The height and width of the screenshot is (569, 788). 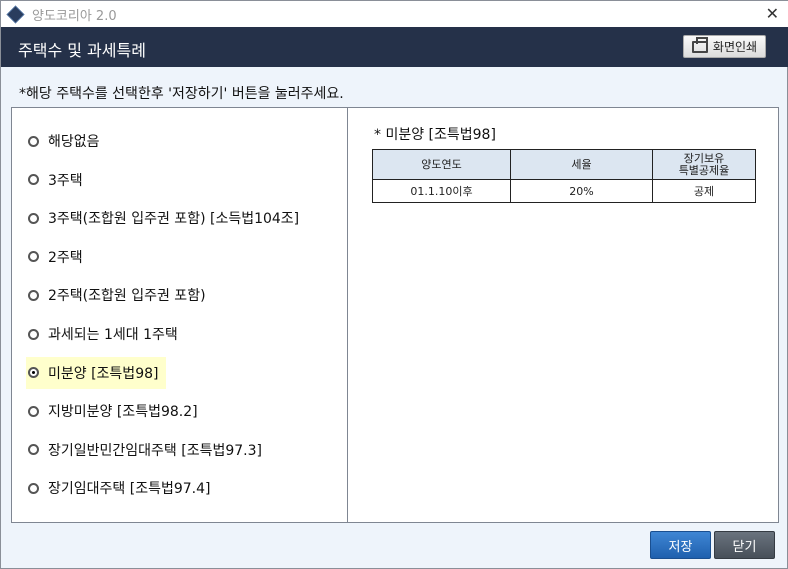 I want to click on option-label: 2주택(조합원 입주권 포함), so click(x=127, y=296).